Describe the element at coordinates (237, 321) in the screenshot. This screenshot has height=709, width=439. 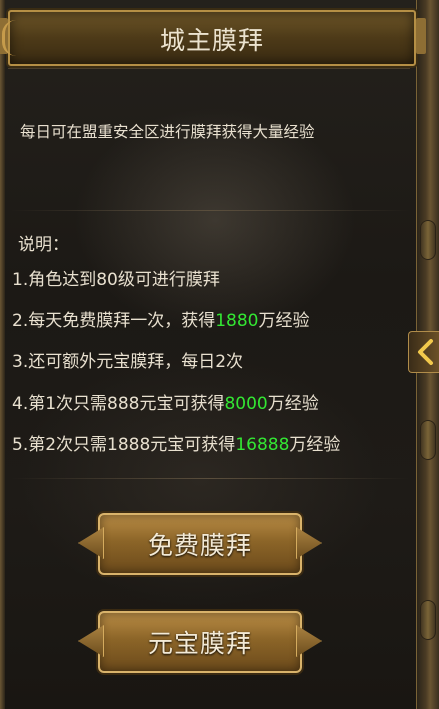
I see `rule-highlight-value: 1880` at that location.